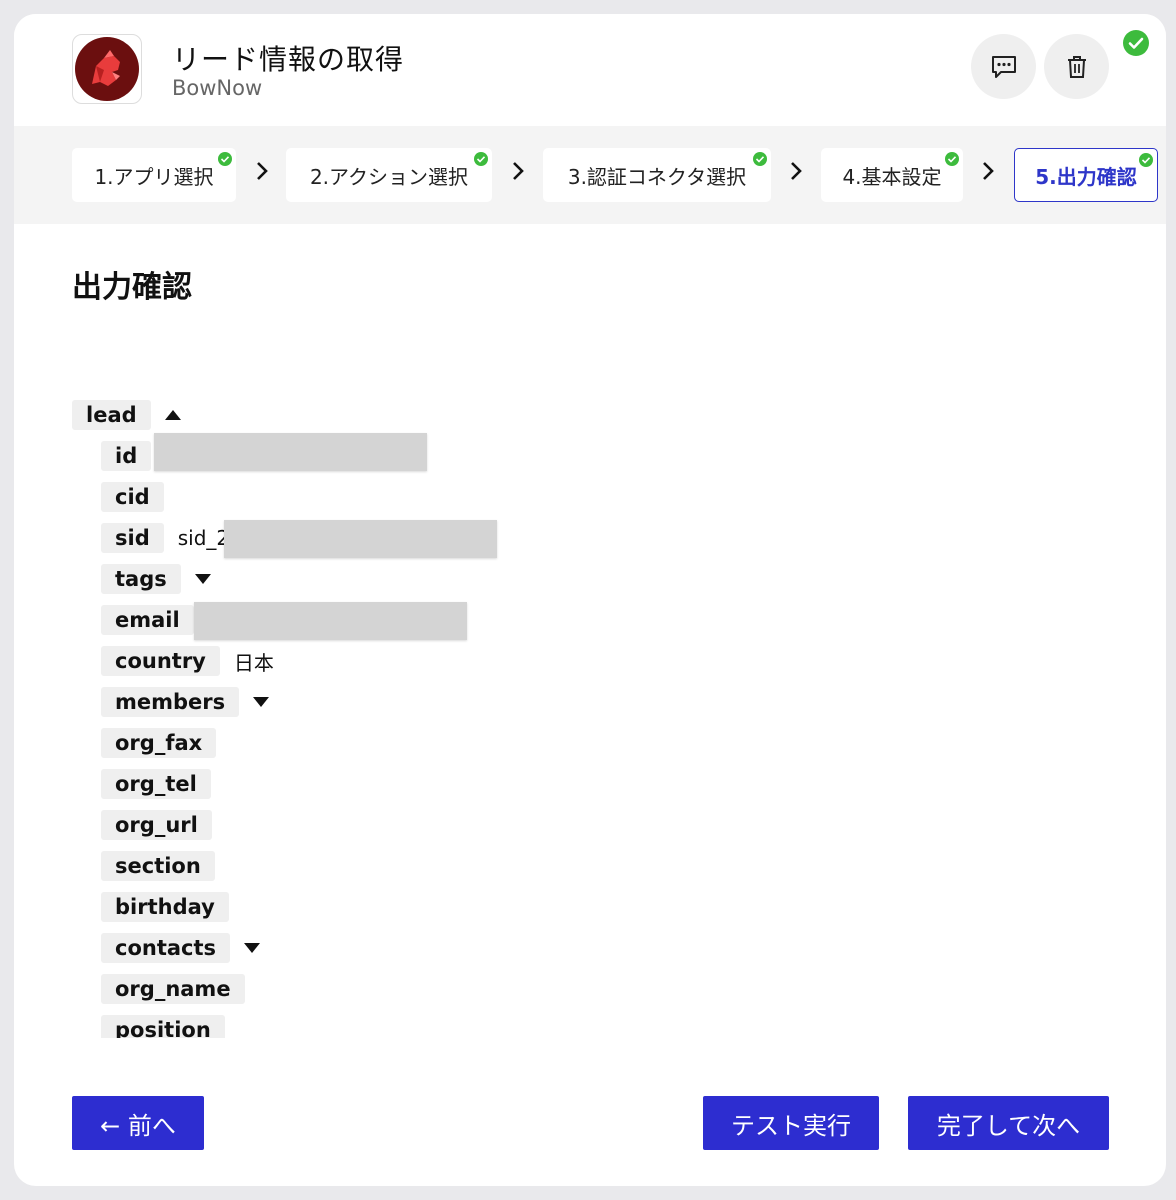  What do you see at coordinates (1008, 1123) in the screenshot?
I see `finish-next-button: 完了して次へ` at bounding box center [1008, 1123].